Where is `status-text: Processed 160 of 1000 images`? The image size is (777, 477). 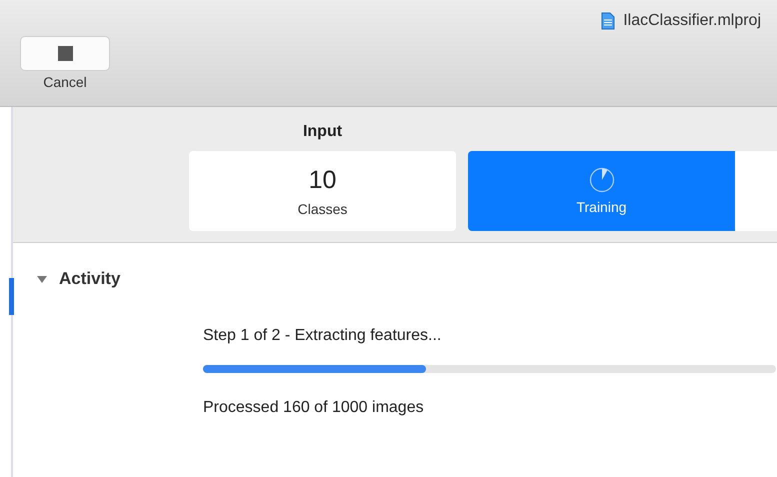 status-text: Processed 160 of 1000 images is located at coordinates (314, 408).